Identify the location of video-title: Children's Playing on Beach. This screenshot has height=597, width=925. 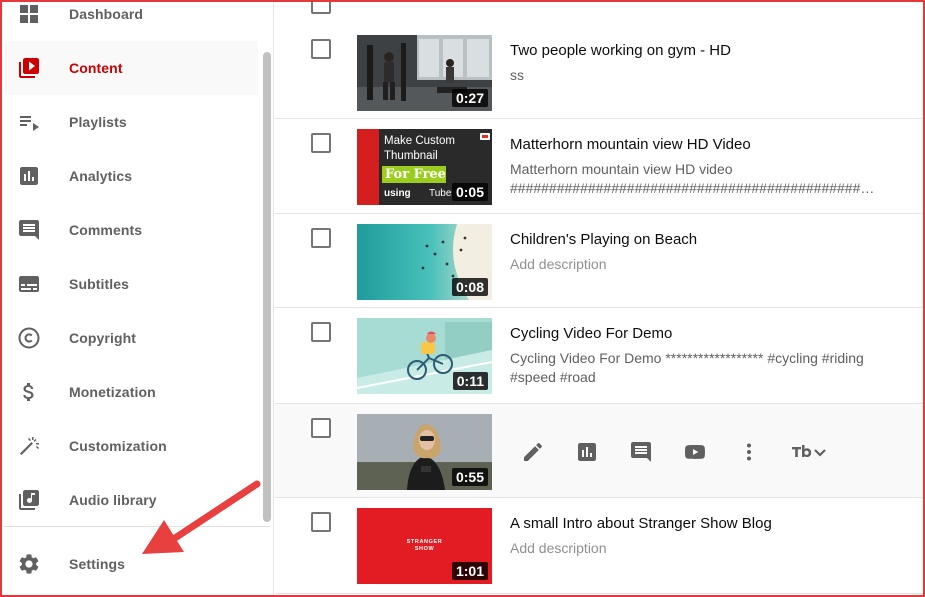
(603, 239).